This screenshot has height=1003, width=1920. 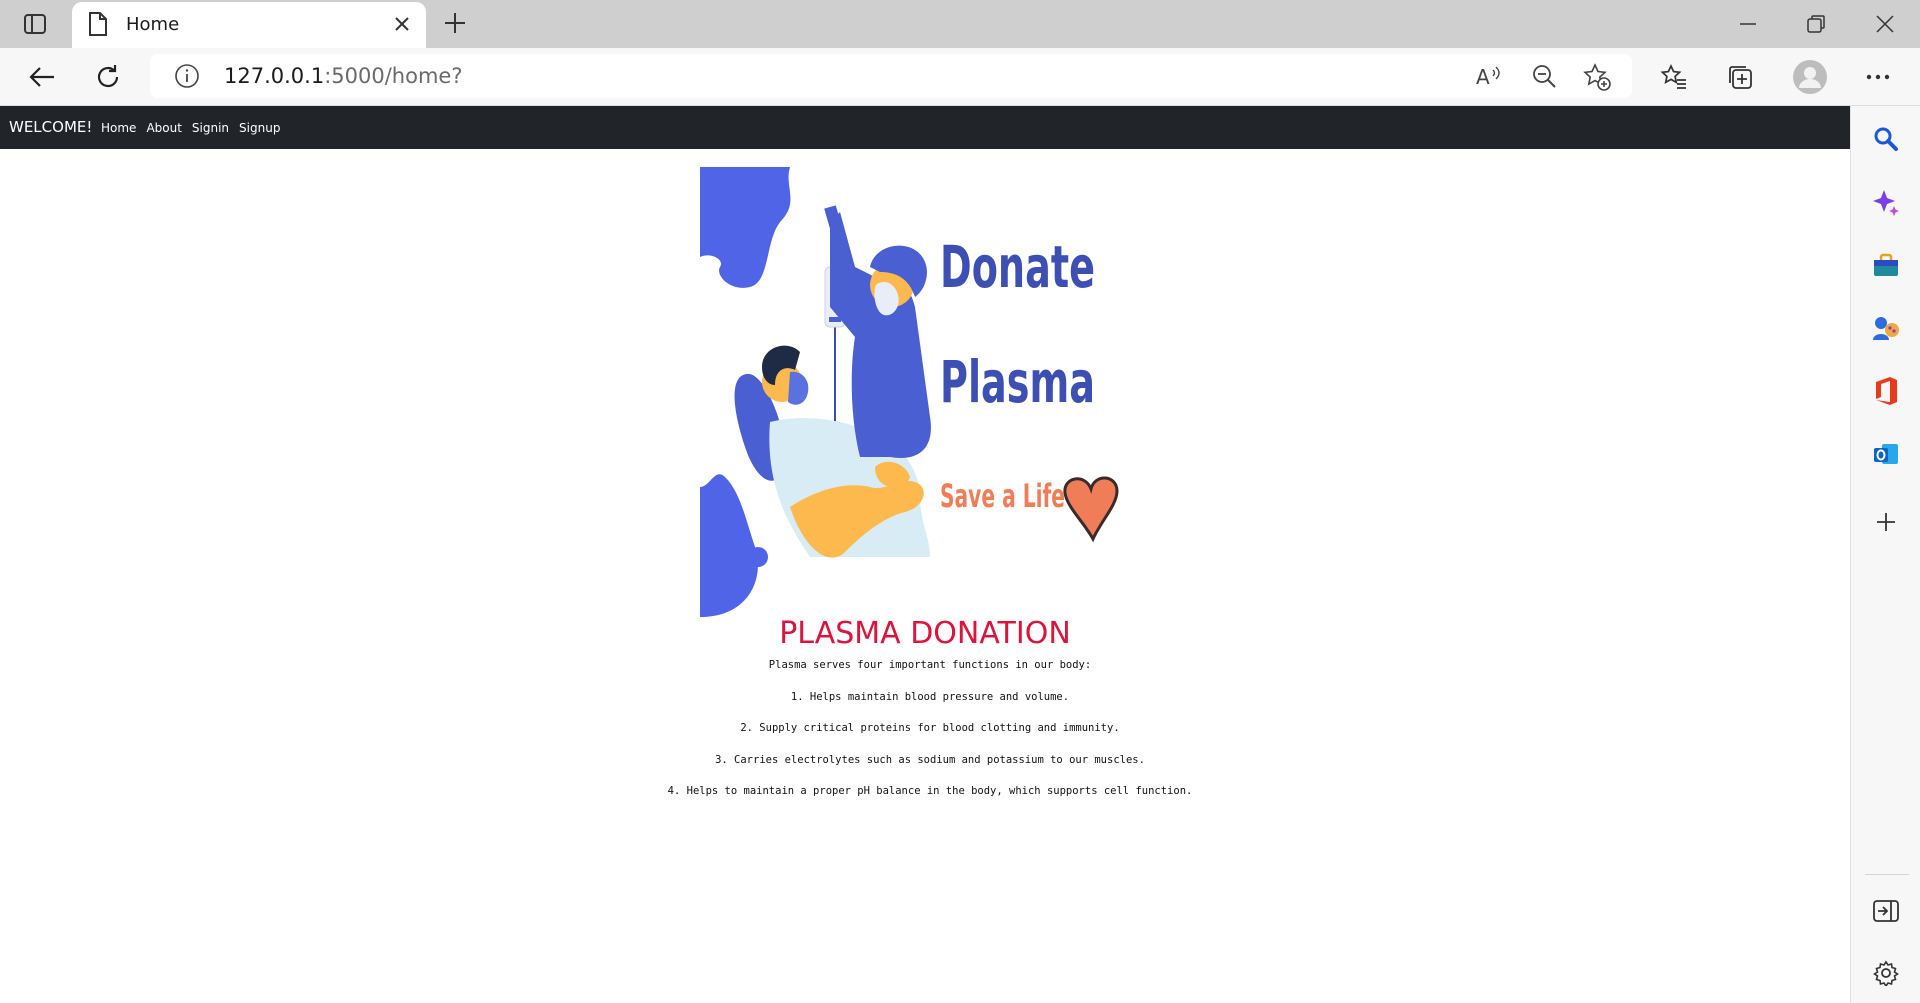 I want to click on url-path: :5000/home?, so click(x=393, y=76).